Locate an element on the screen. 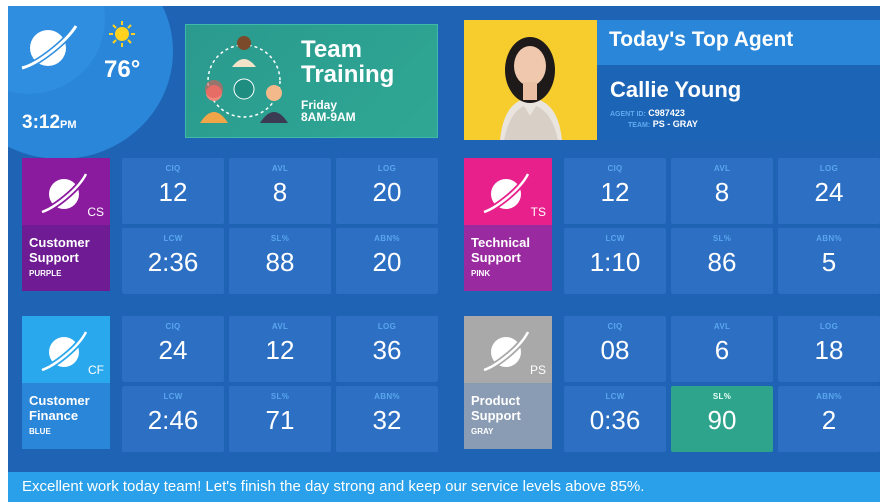 The height and width of the screenshot is (502, 880). top-agent-title-bar: Today's Top Agent is located at coordinates (738, 42).